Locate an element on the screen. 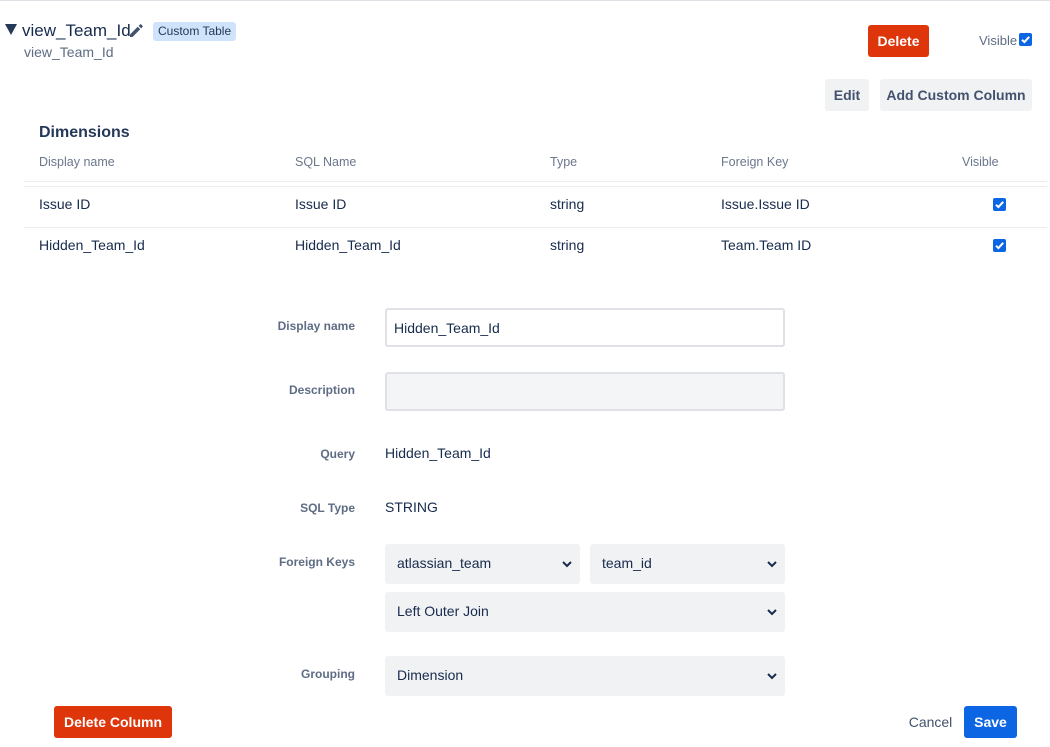  fk-column-value: team_id is located at coordinates (627, 563).